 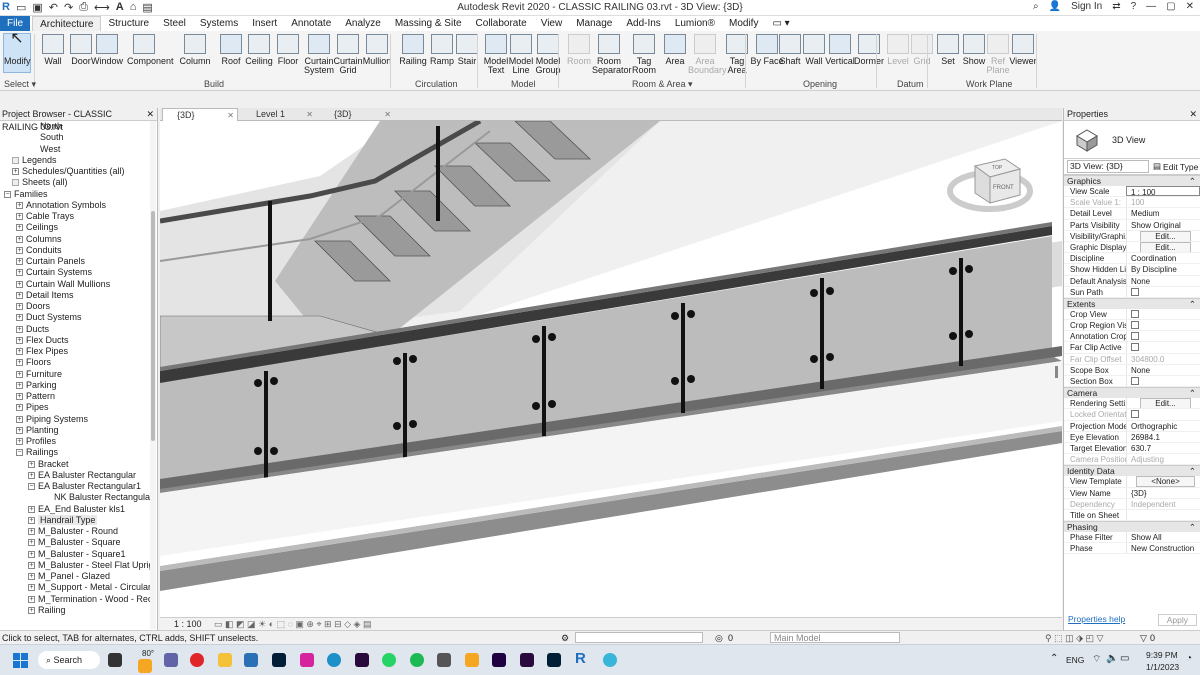 I want to click on task-view-icon, so click(x=115, y=660).